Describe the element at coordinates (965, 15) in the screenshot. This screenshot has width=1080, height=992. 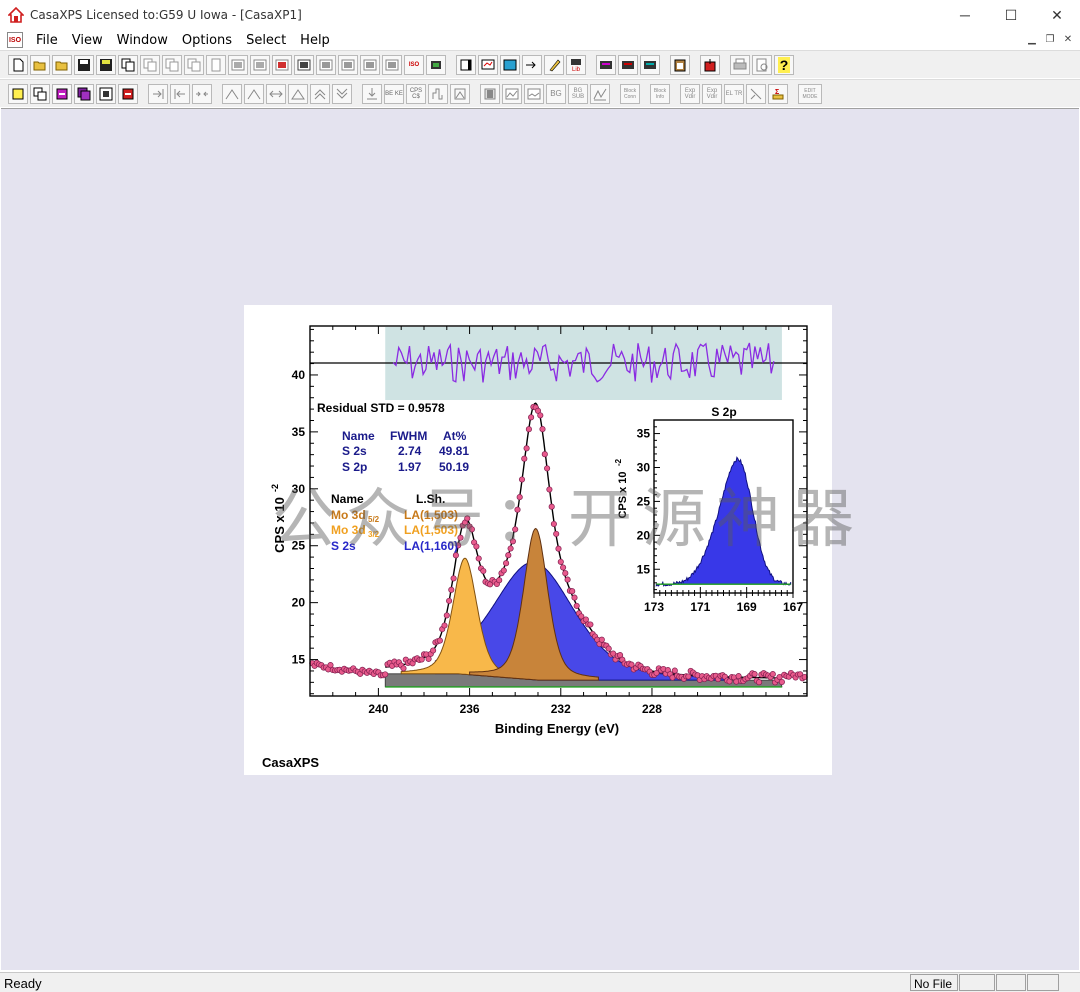
I see `minimize-button: ─` at that location.